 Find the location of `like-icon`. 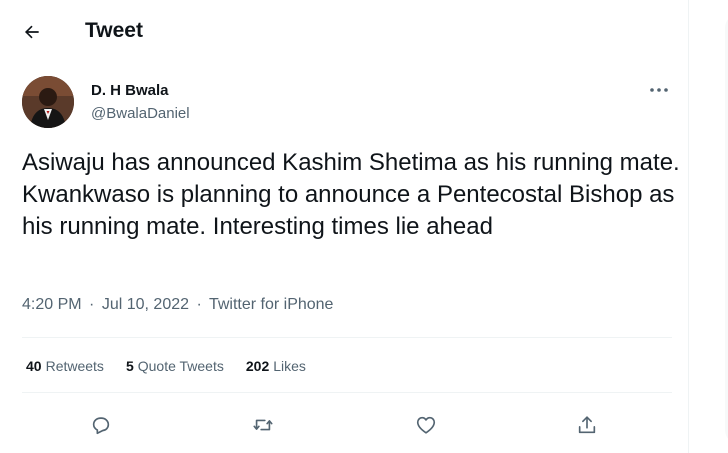

like-icon is located at coordinates (426, 425).